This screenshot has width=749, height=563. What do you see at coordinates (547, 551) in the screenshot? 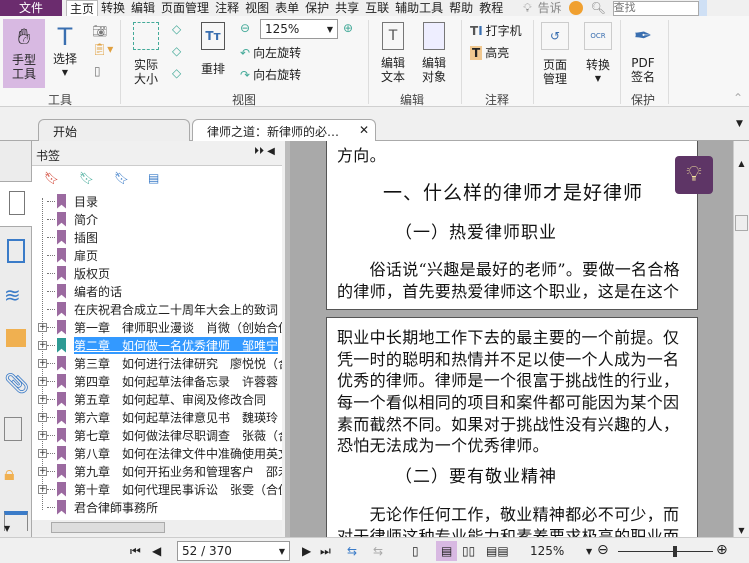
I see `zoom-level: 125%` at bounding box center [547, 551].